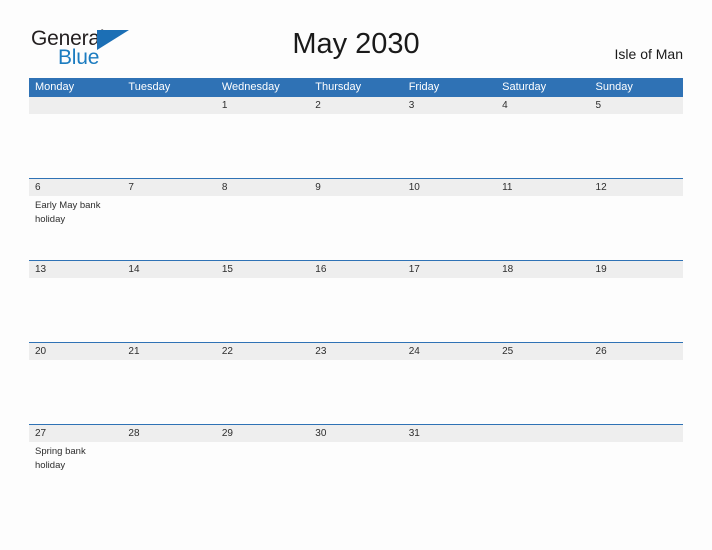  Describe the element at coordinates (55, 87) in the screenshot. I see `weekday-header-monday: Monday` at that location.